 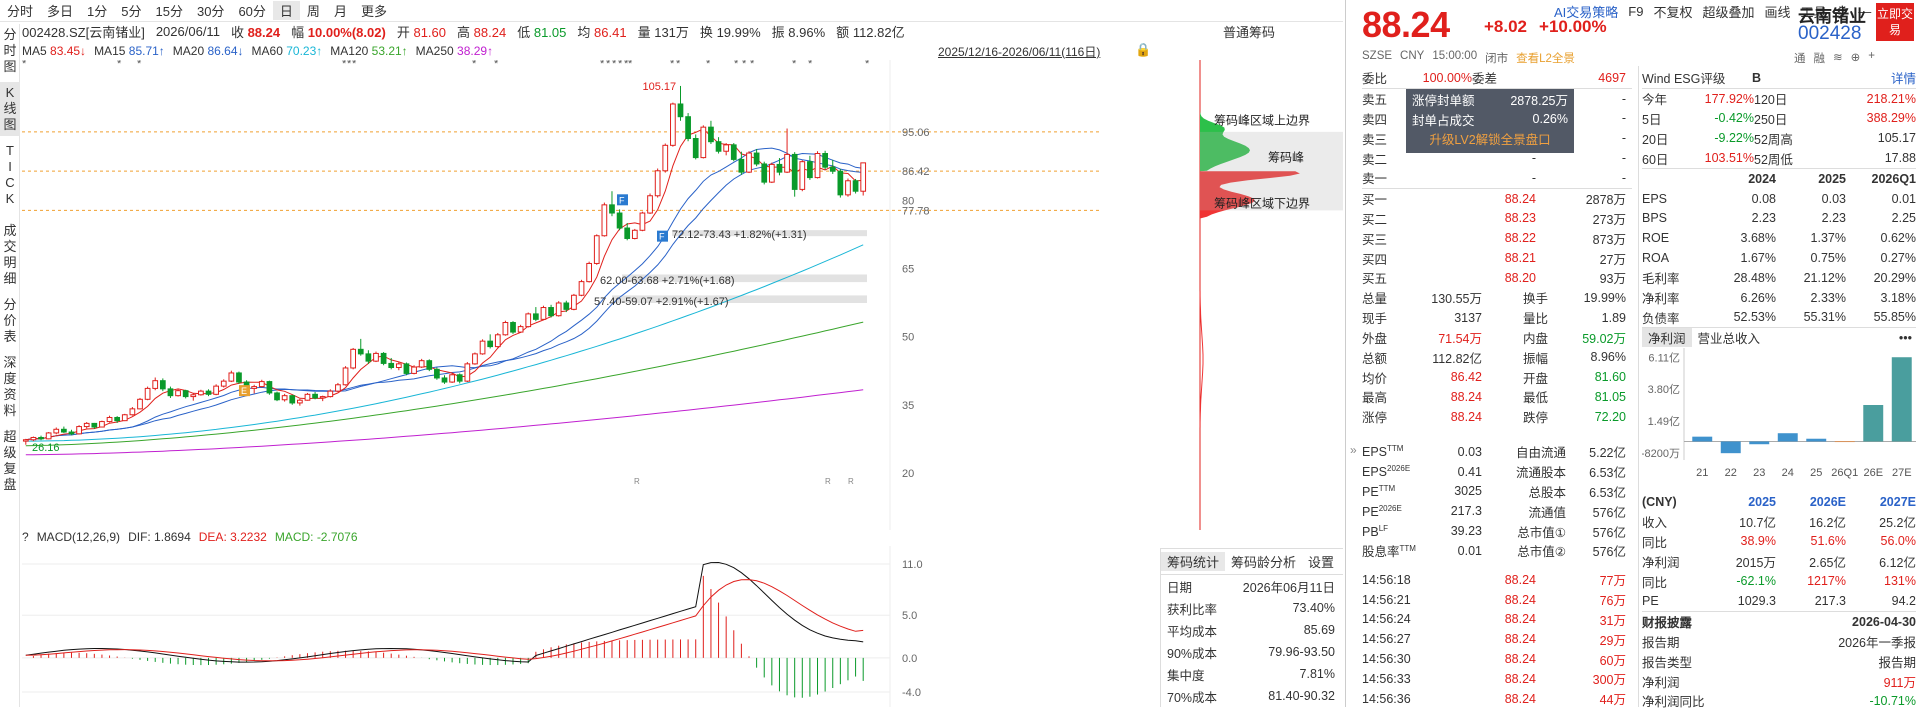 I want to click on period-tab-4: 15分, so click(x=169, y=10).